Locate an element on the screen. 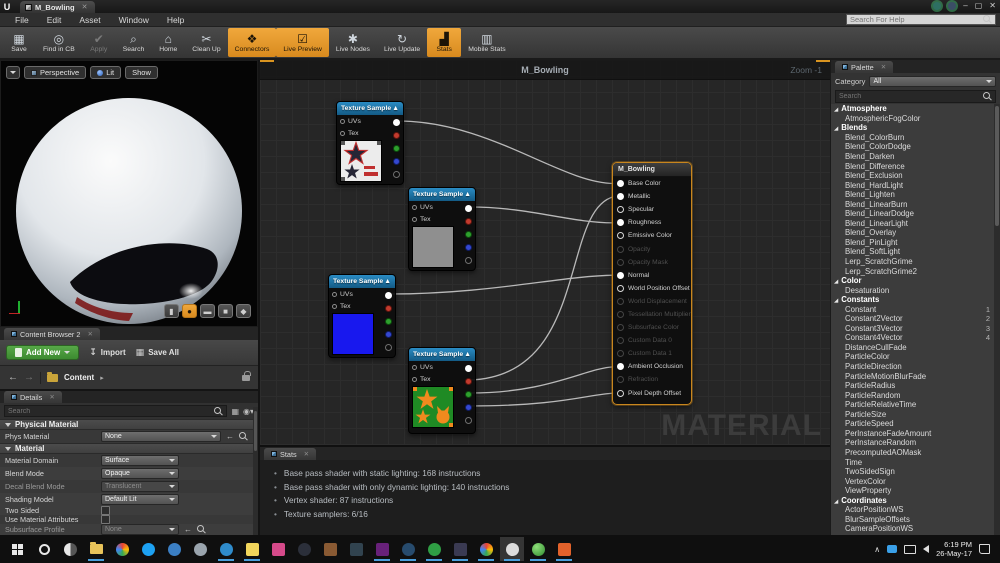 The width and height of the screenshot is (1000, 563). palette-item: Blend_Difference is located at coordinates (912, 166).